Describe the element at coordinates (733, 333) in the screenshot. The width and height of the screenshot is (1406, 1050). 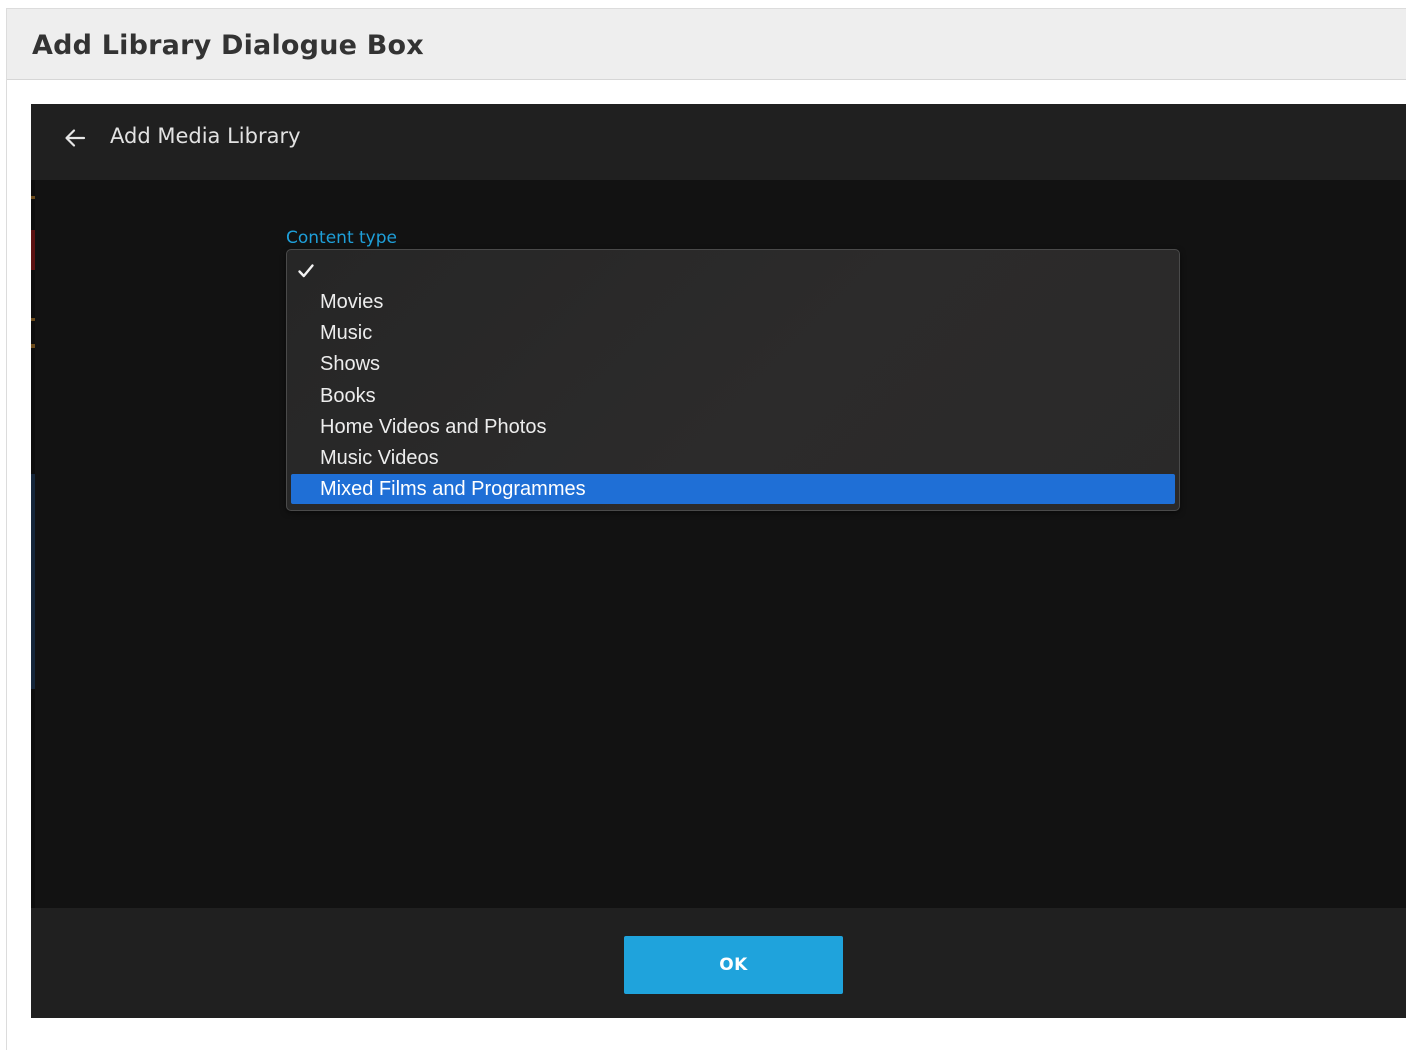
I see `option-music: Music` at that location.